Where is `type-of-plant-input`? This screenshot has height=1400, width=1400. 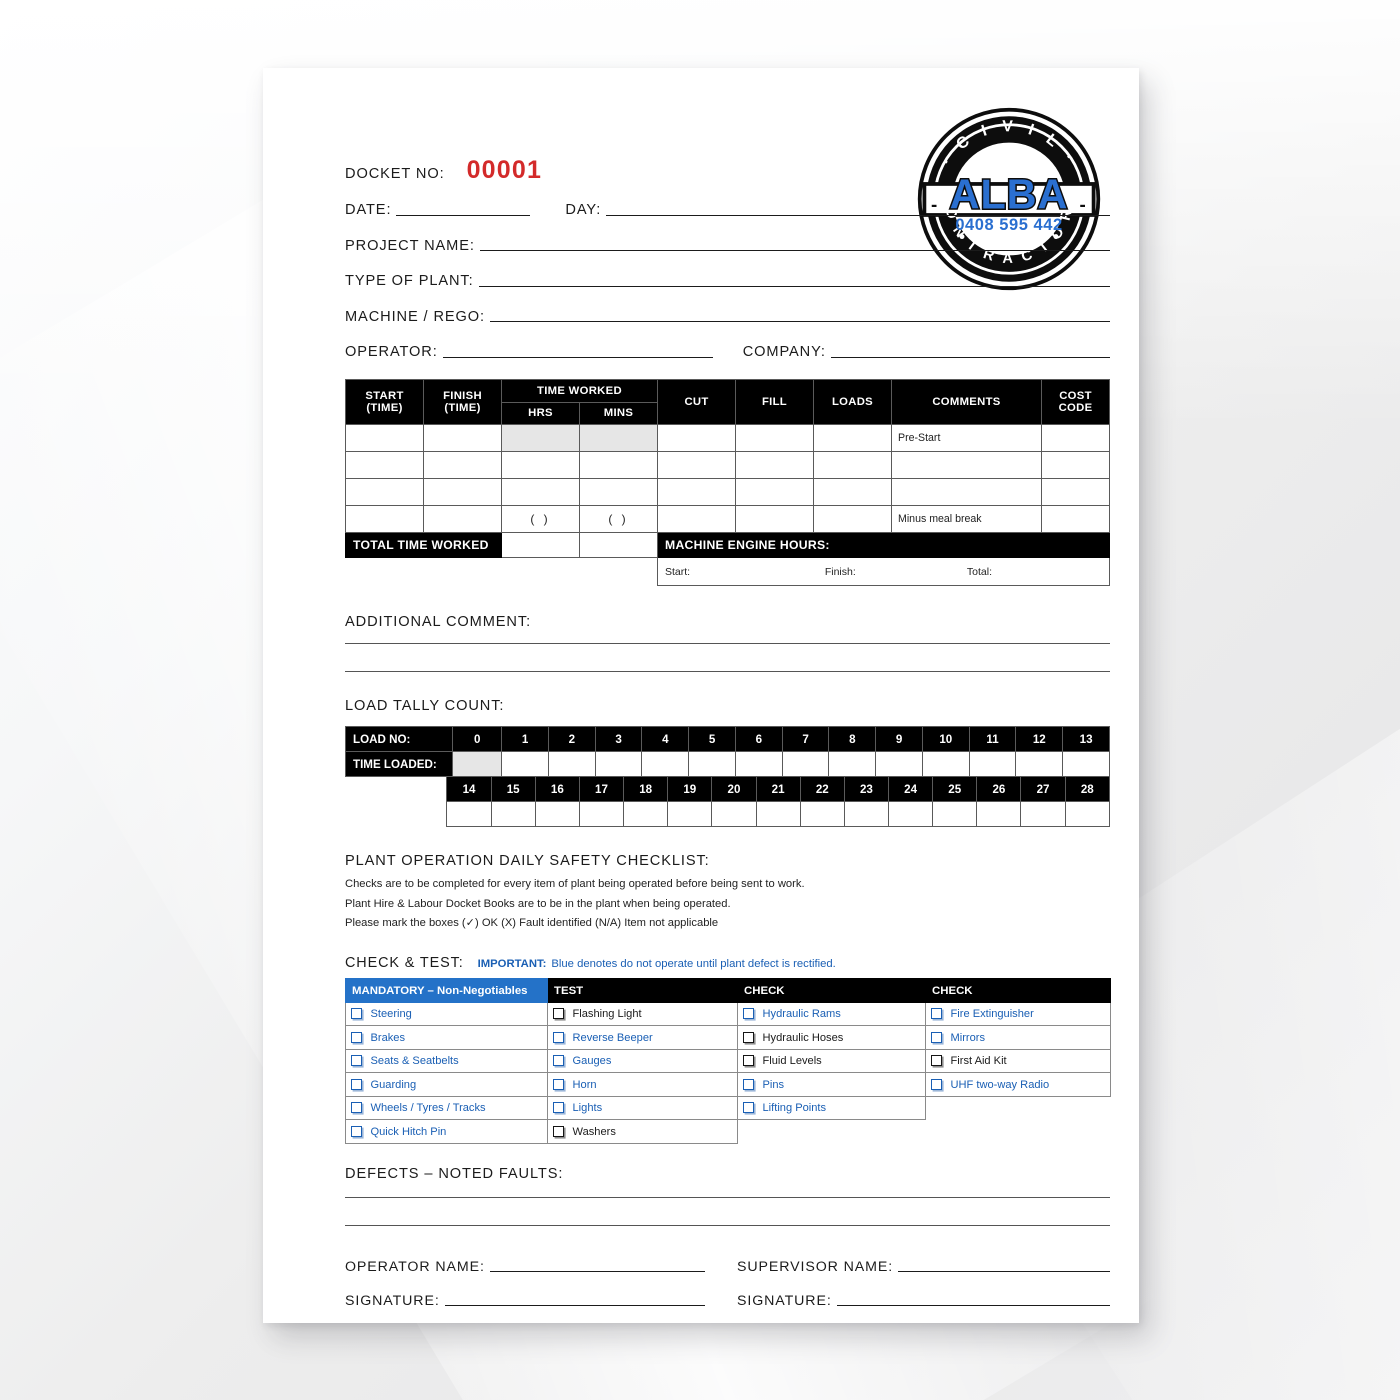
type-of-plant-input is located at coordinates (794, 286).